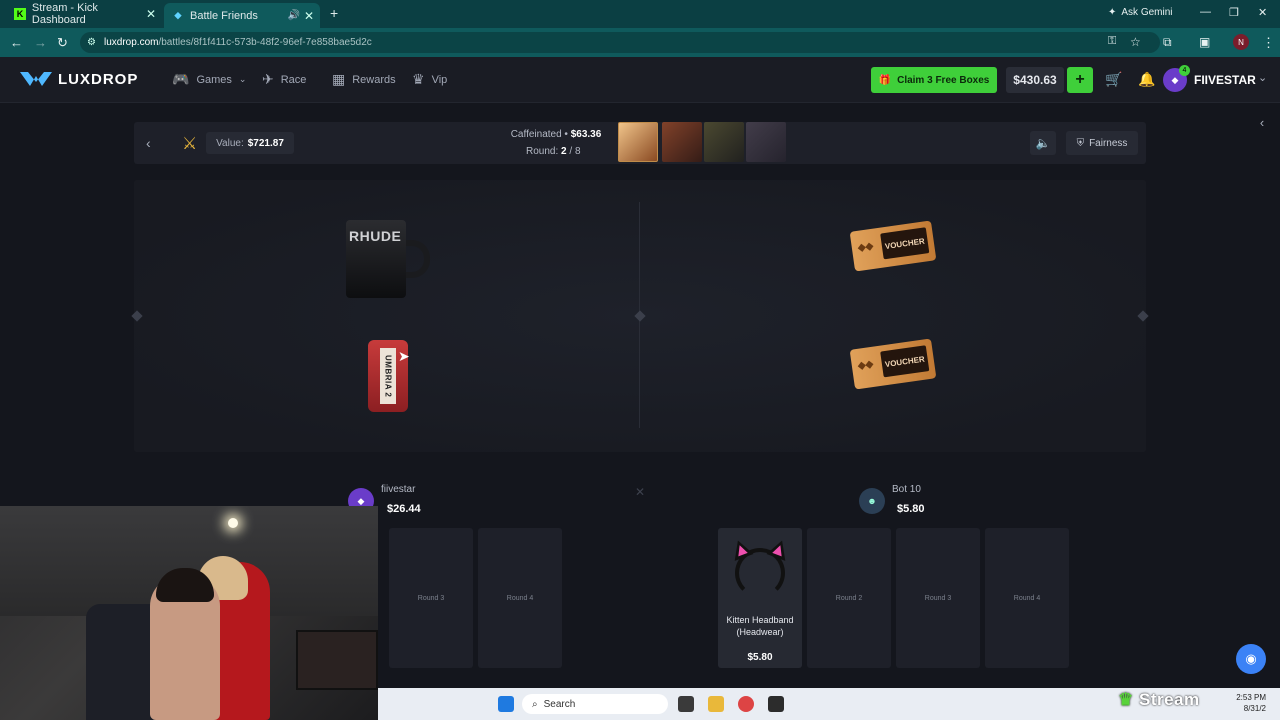  What do you see at coordinates (209, 79) in the screenshot?
I see `nav-games: 🎮 Games ⌄` at bounding box center [209, 79].